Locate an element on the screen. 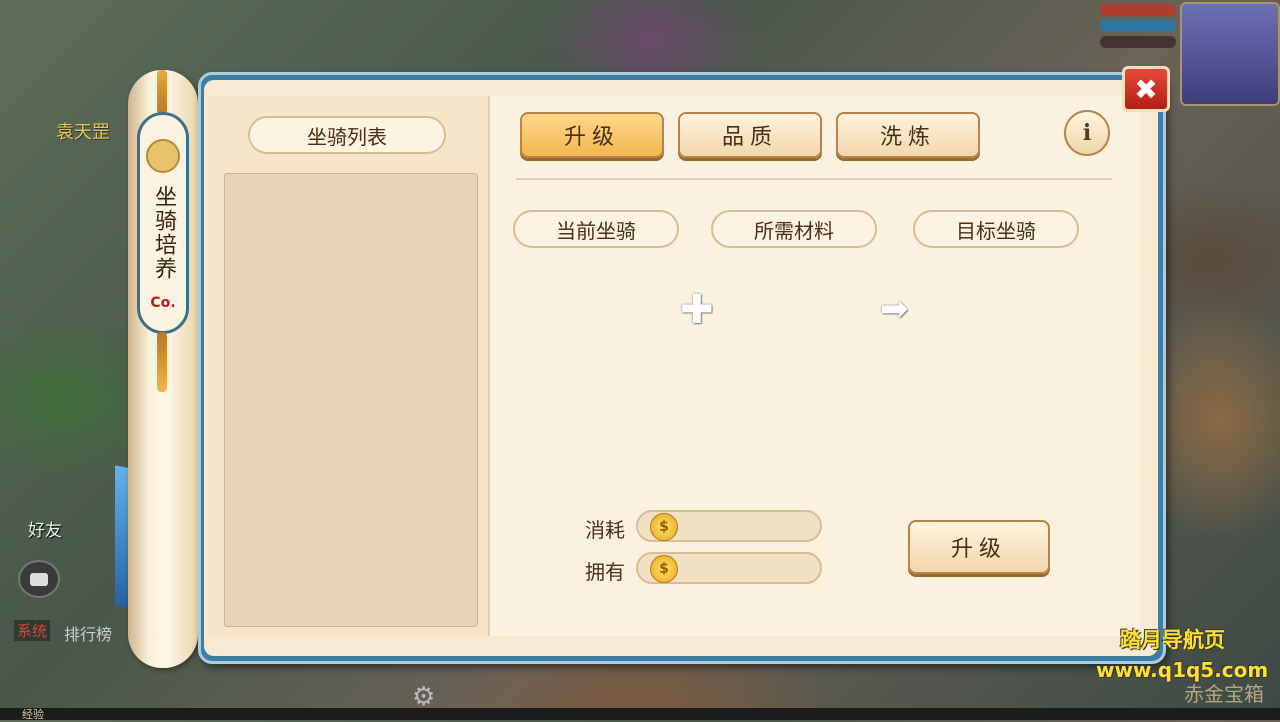 Image resolution: width=1280 pixels, height=722 pixels. friends-button: 好友 is located at coordinates (45, 528).